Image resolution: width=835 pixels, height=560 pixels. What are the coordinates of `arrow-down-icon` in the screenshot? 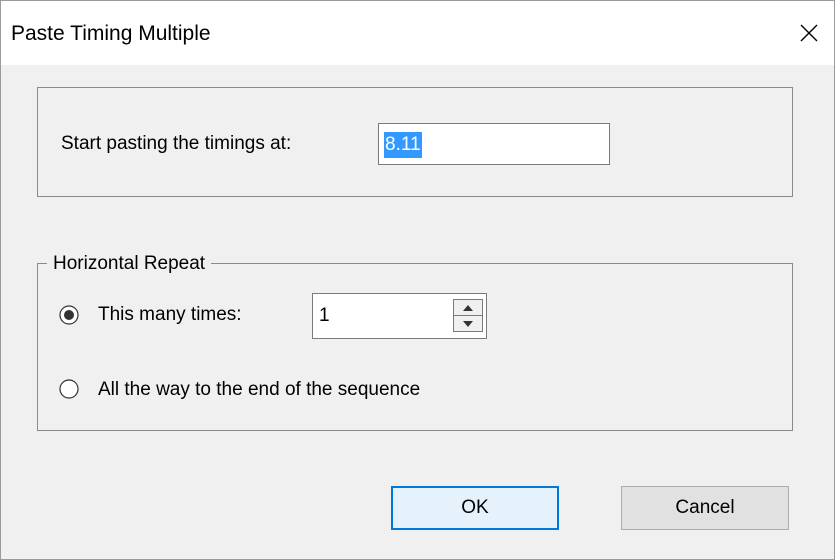 It's located at (468, 323).